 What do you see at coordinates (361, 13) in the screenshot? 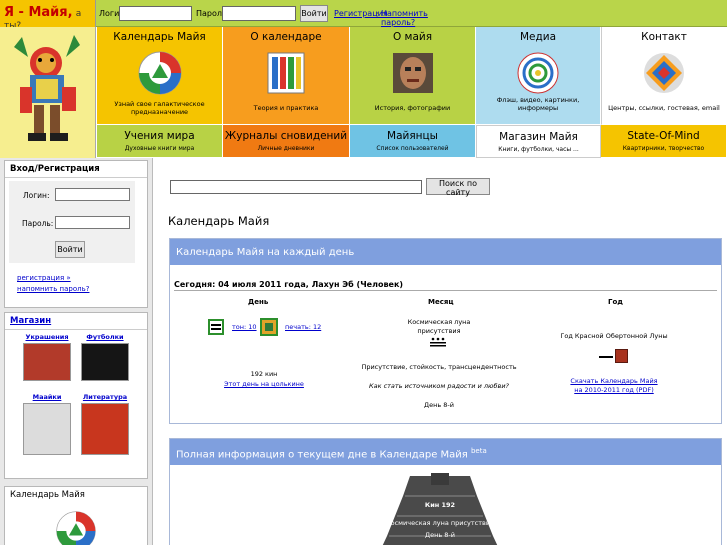
I see `top-register-link: Регистрация` at bounding box center [361, 13].